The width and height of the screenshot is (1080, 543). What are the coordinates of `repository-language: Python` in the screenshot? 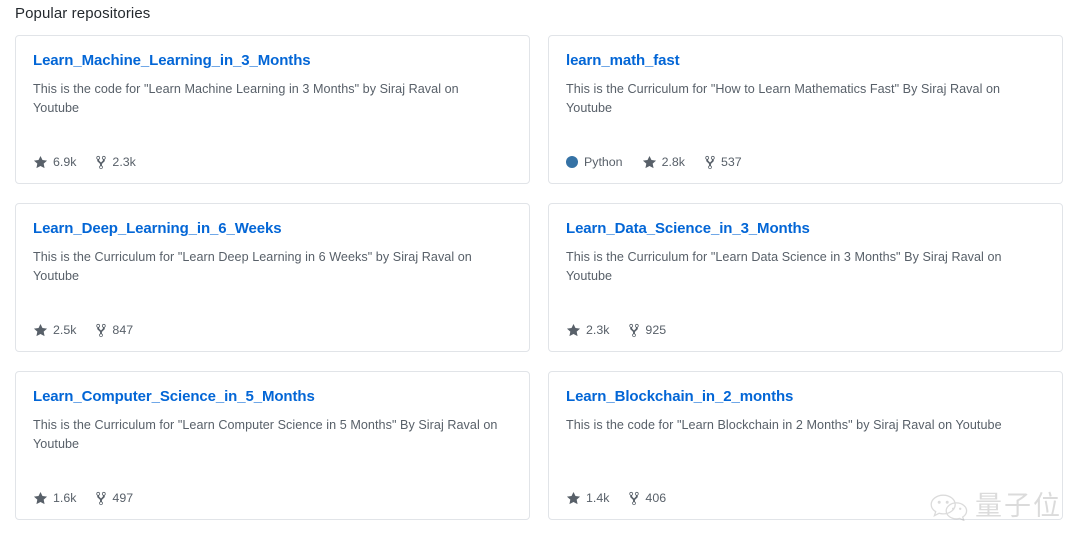 It's located at (594, 162).